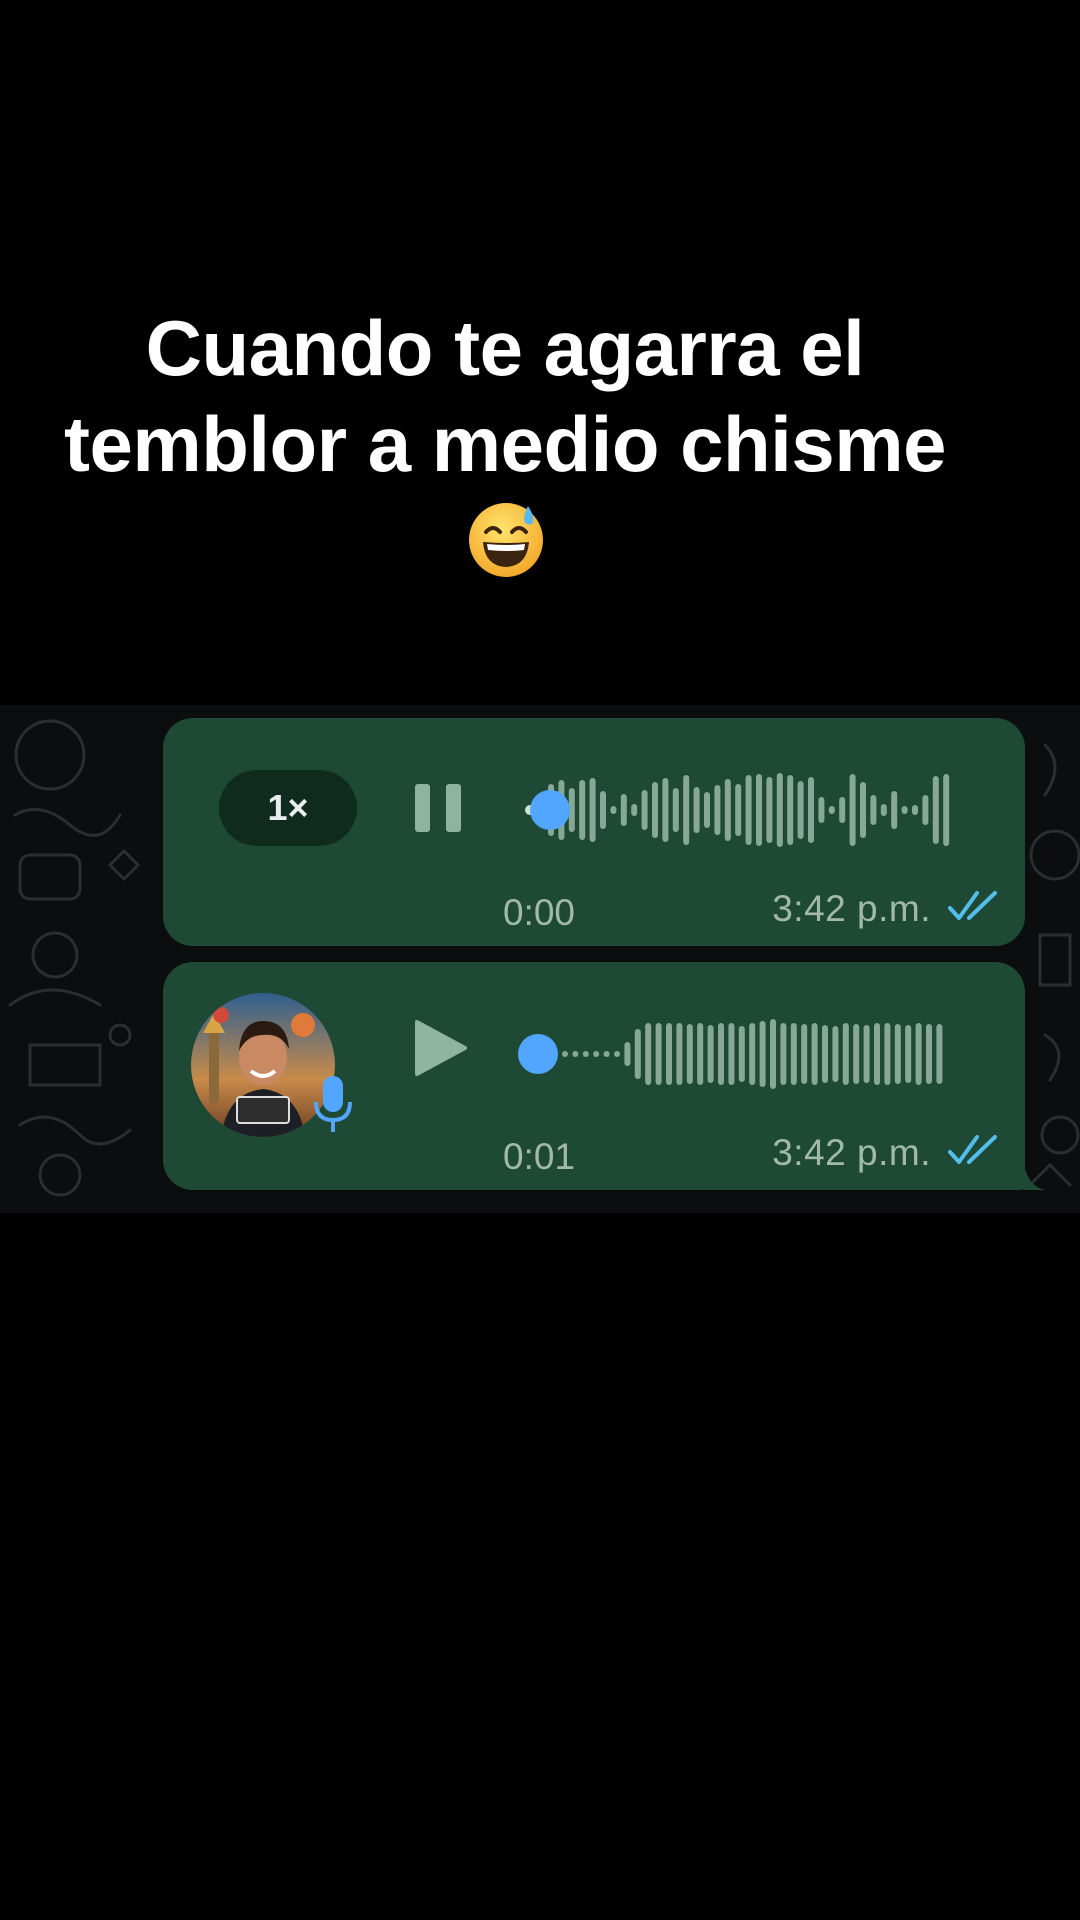 The image size is (1080, 1920). Describe the element at coordinates (506, 540) in the screenshot. I see `grinning-face-with-sweat-icon` at that location.